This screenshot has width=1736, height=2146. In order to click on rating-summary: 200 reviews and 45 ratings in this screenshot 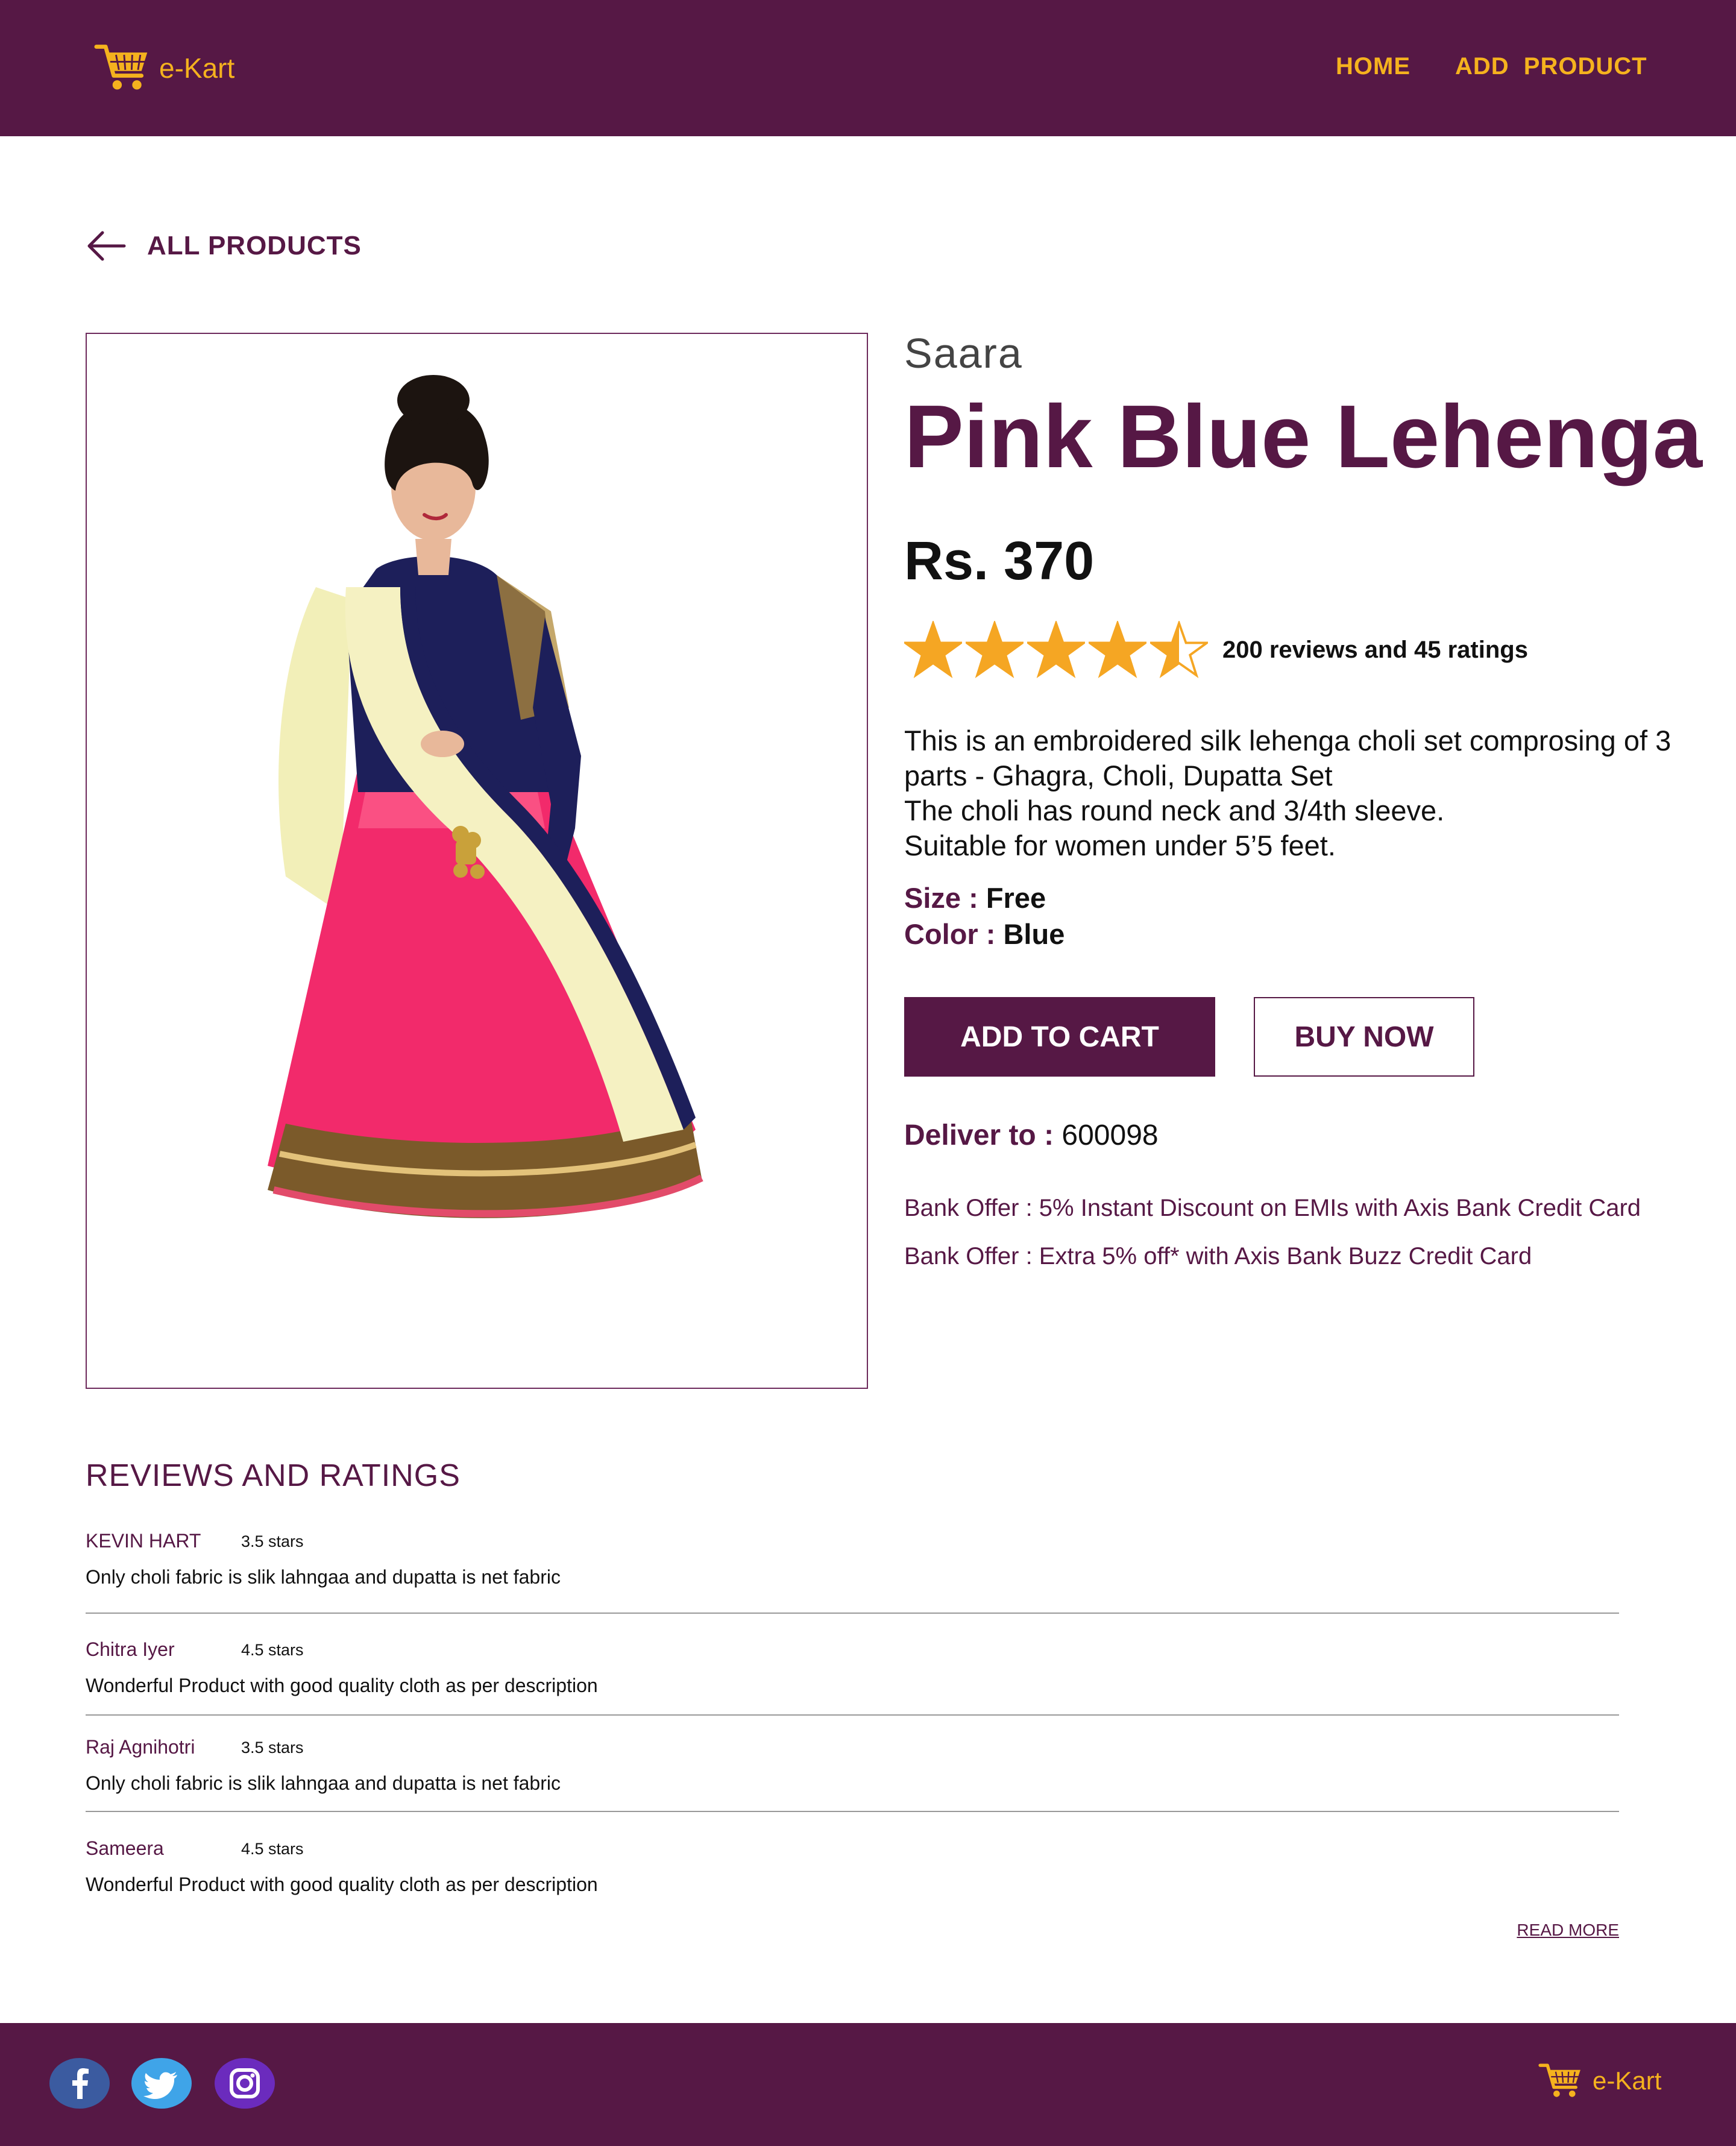, I will do `click(1375, 650)`.